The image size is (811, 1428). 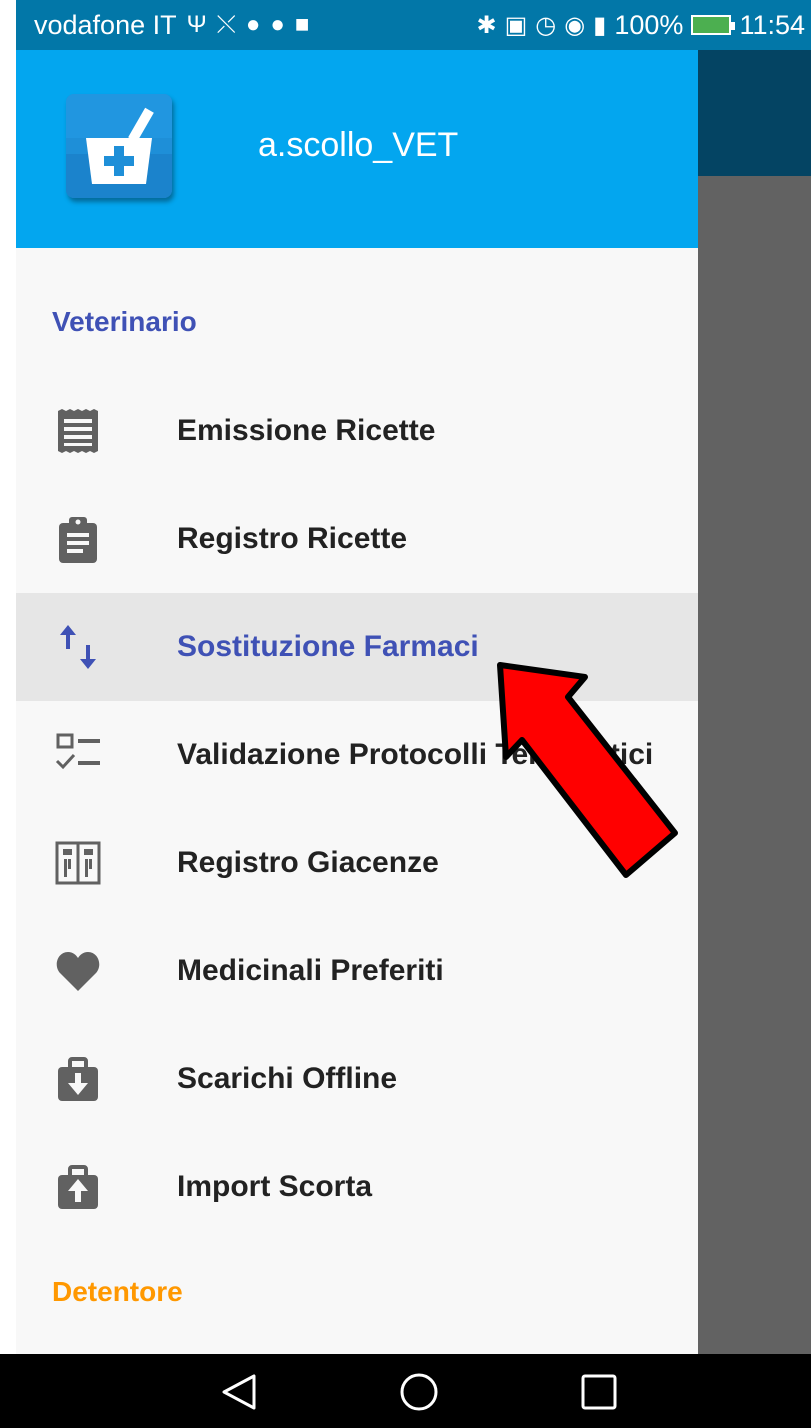 What do you see at coordinates (310, 970) in the screenshot?
I see `menu-item-label: Medicinali Preferiti` at bounding box center [310, 970].